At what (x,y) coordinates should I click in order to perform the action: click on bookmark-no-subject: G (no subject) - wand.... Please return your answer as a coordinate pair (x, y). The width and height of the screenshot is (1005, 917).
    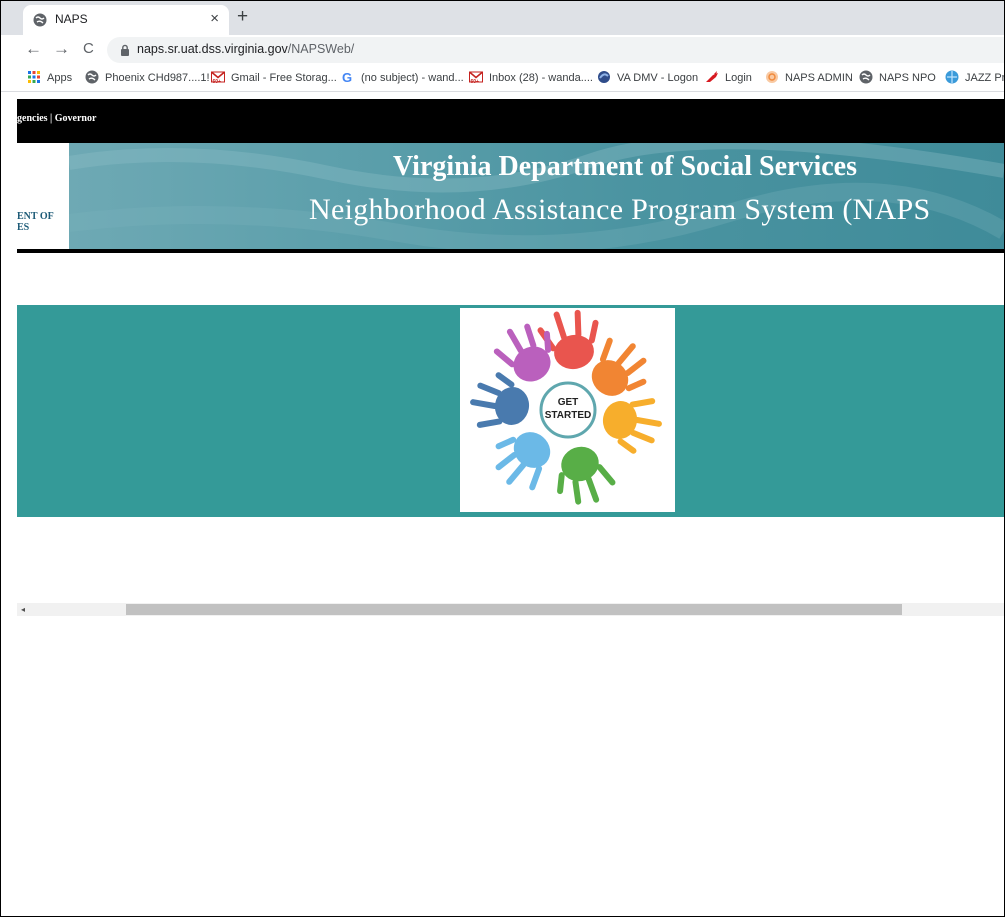
    Looking at the image, I should click on (402, 78).